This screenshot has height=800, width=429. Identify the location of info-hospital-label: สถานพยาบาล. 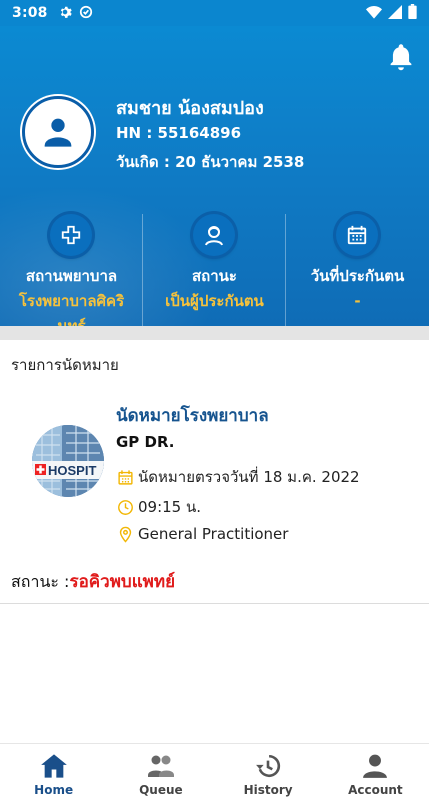
(71, 276).